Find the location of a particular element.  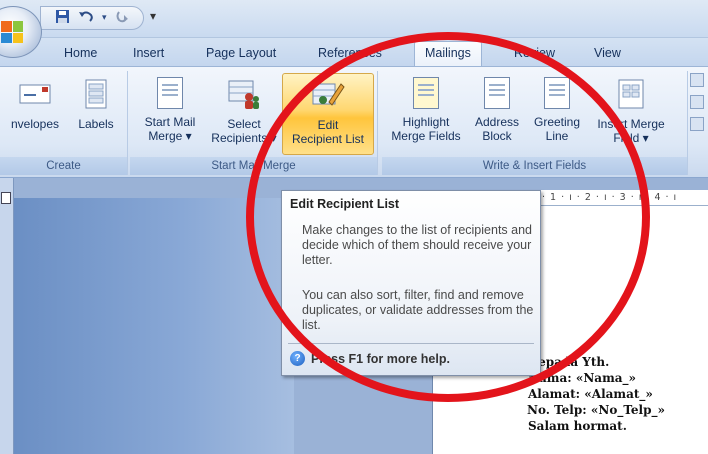

labels-icon is located at coordinates (96, 94).